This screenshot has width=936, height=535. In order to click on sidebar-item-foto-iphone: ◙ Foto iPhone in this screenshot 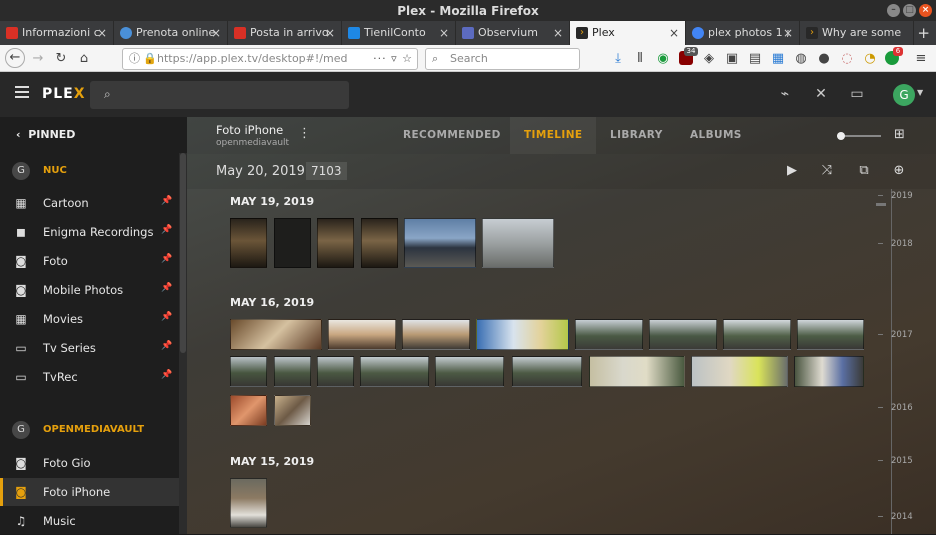, I will do `click(89, 492)`.